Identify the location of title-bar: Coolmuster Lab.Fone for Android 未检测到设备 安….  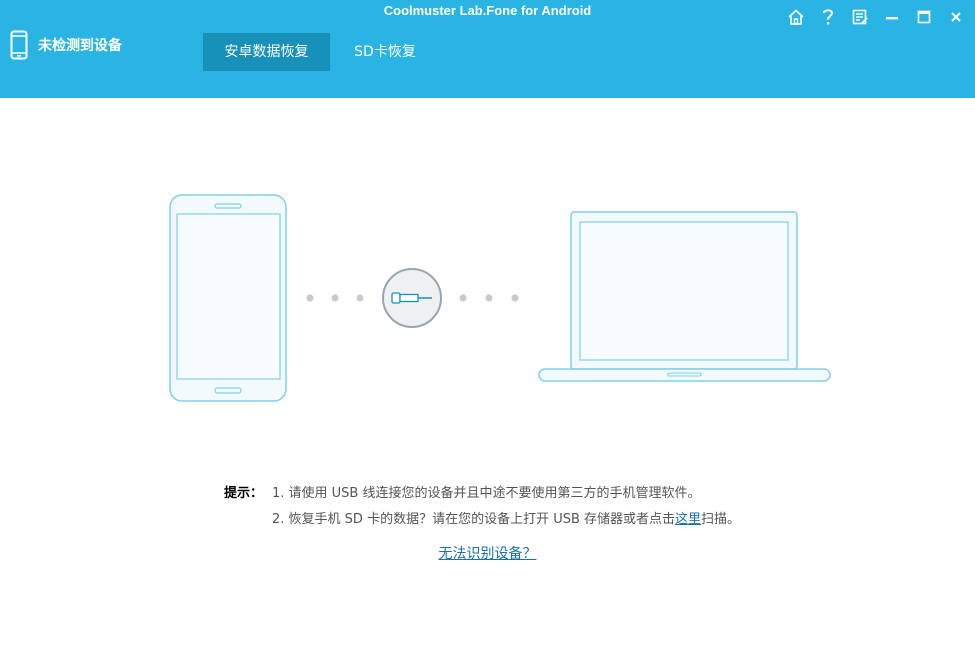
(487, 49).